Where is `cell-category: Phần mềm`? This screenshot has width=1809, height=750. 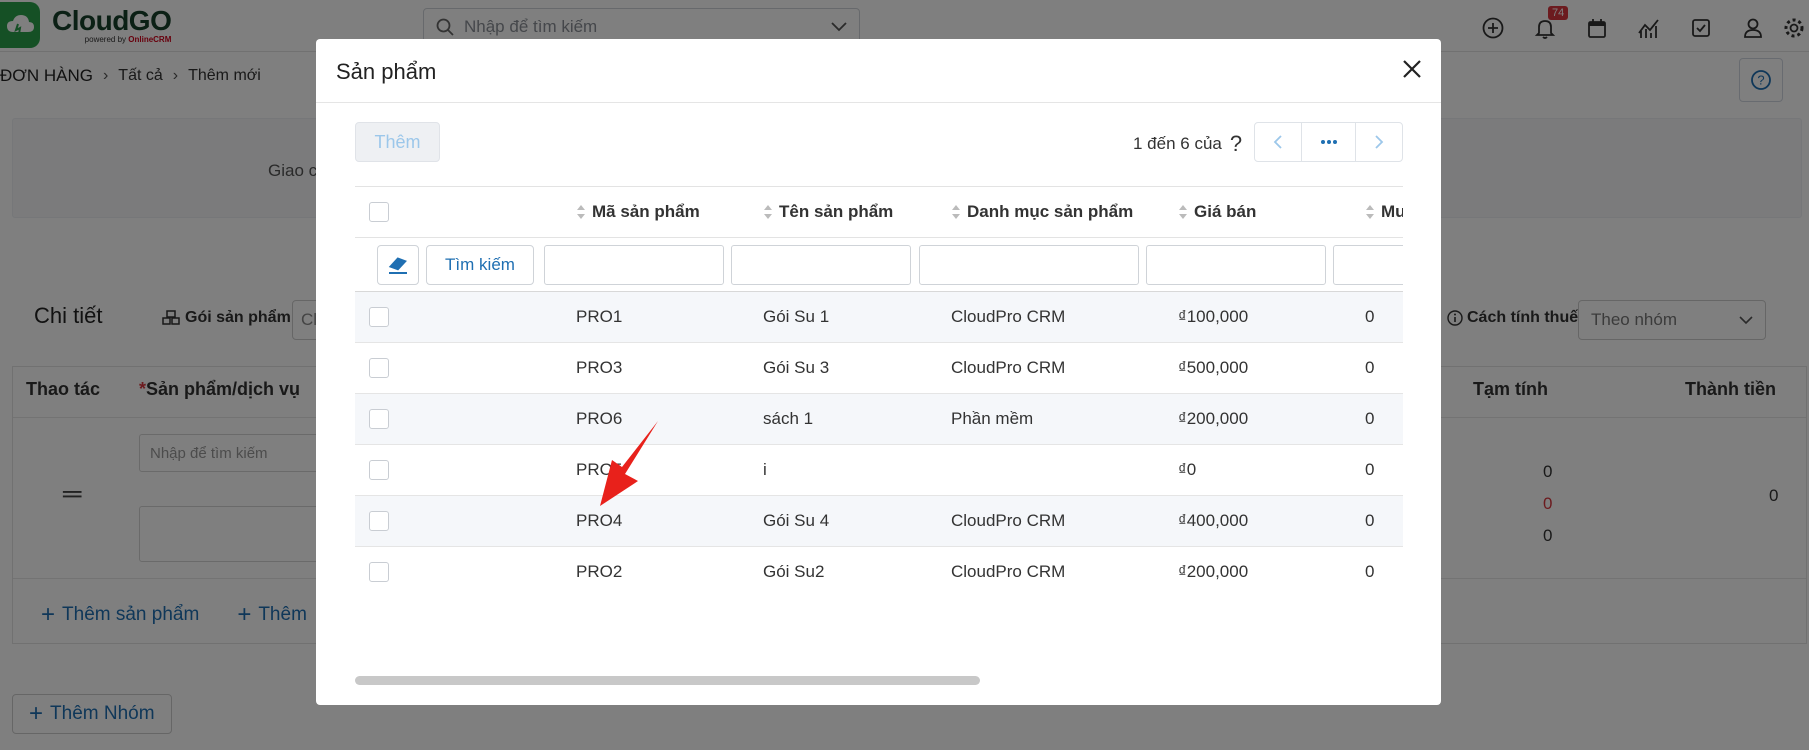
cell-category: Phần mềm is located at coordinates (992, 418).